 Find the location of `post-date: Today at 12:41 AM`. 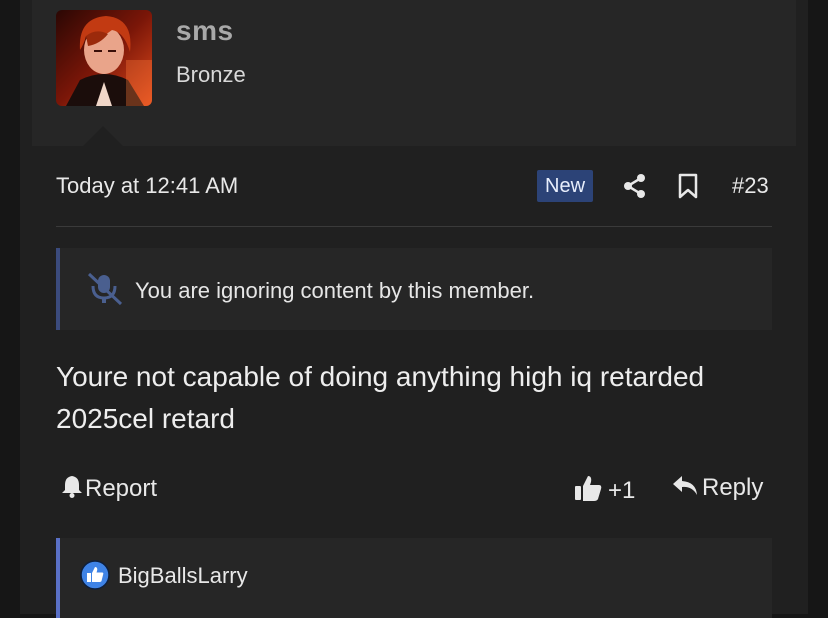

post-date: Today at 12:41 AM is located at coordinates (147, 186).